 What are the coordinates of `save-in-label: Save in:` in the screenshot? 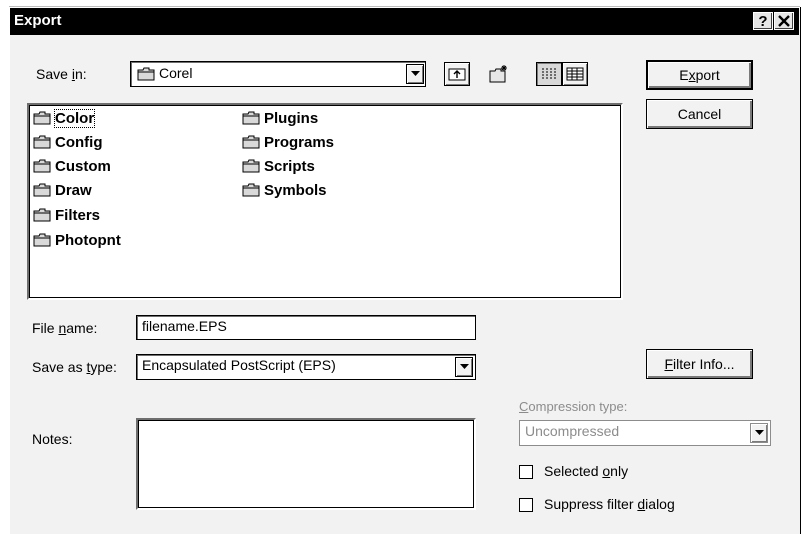 It's located at (61, 74).